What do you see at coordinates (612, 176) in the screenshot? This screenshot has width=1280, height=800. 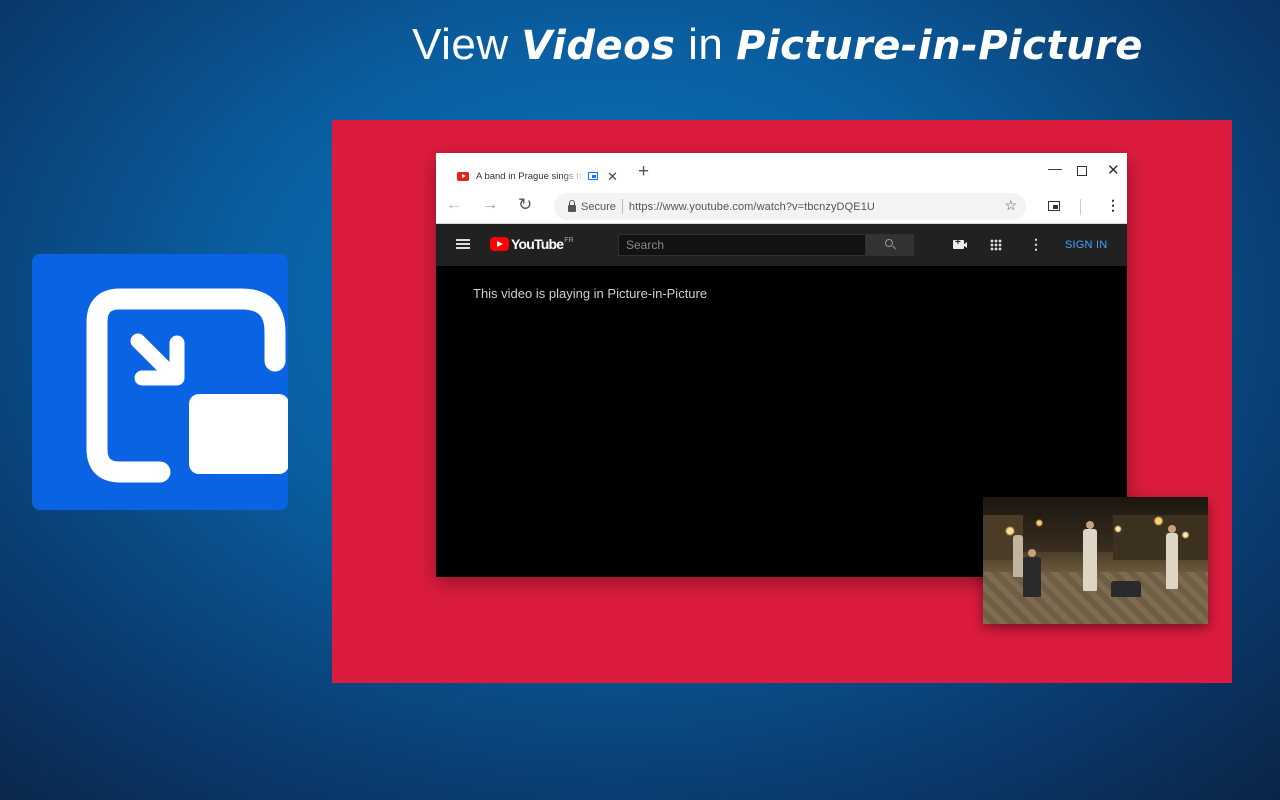 I see `tab-close-icon: ✕` at bounding box center [612, 176].